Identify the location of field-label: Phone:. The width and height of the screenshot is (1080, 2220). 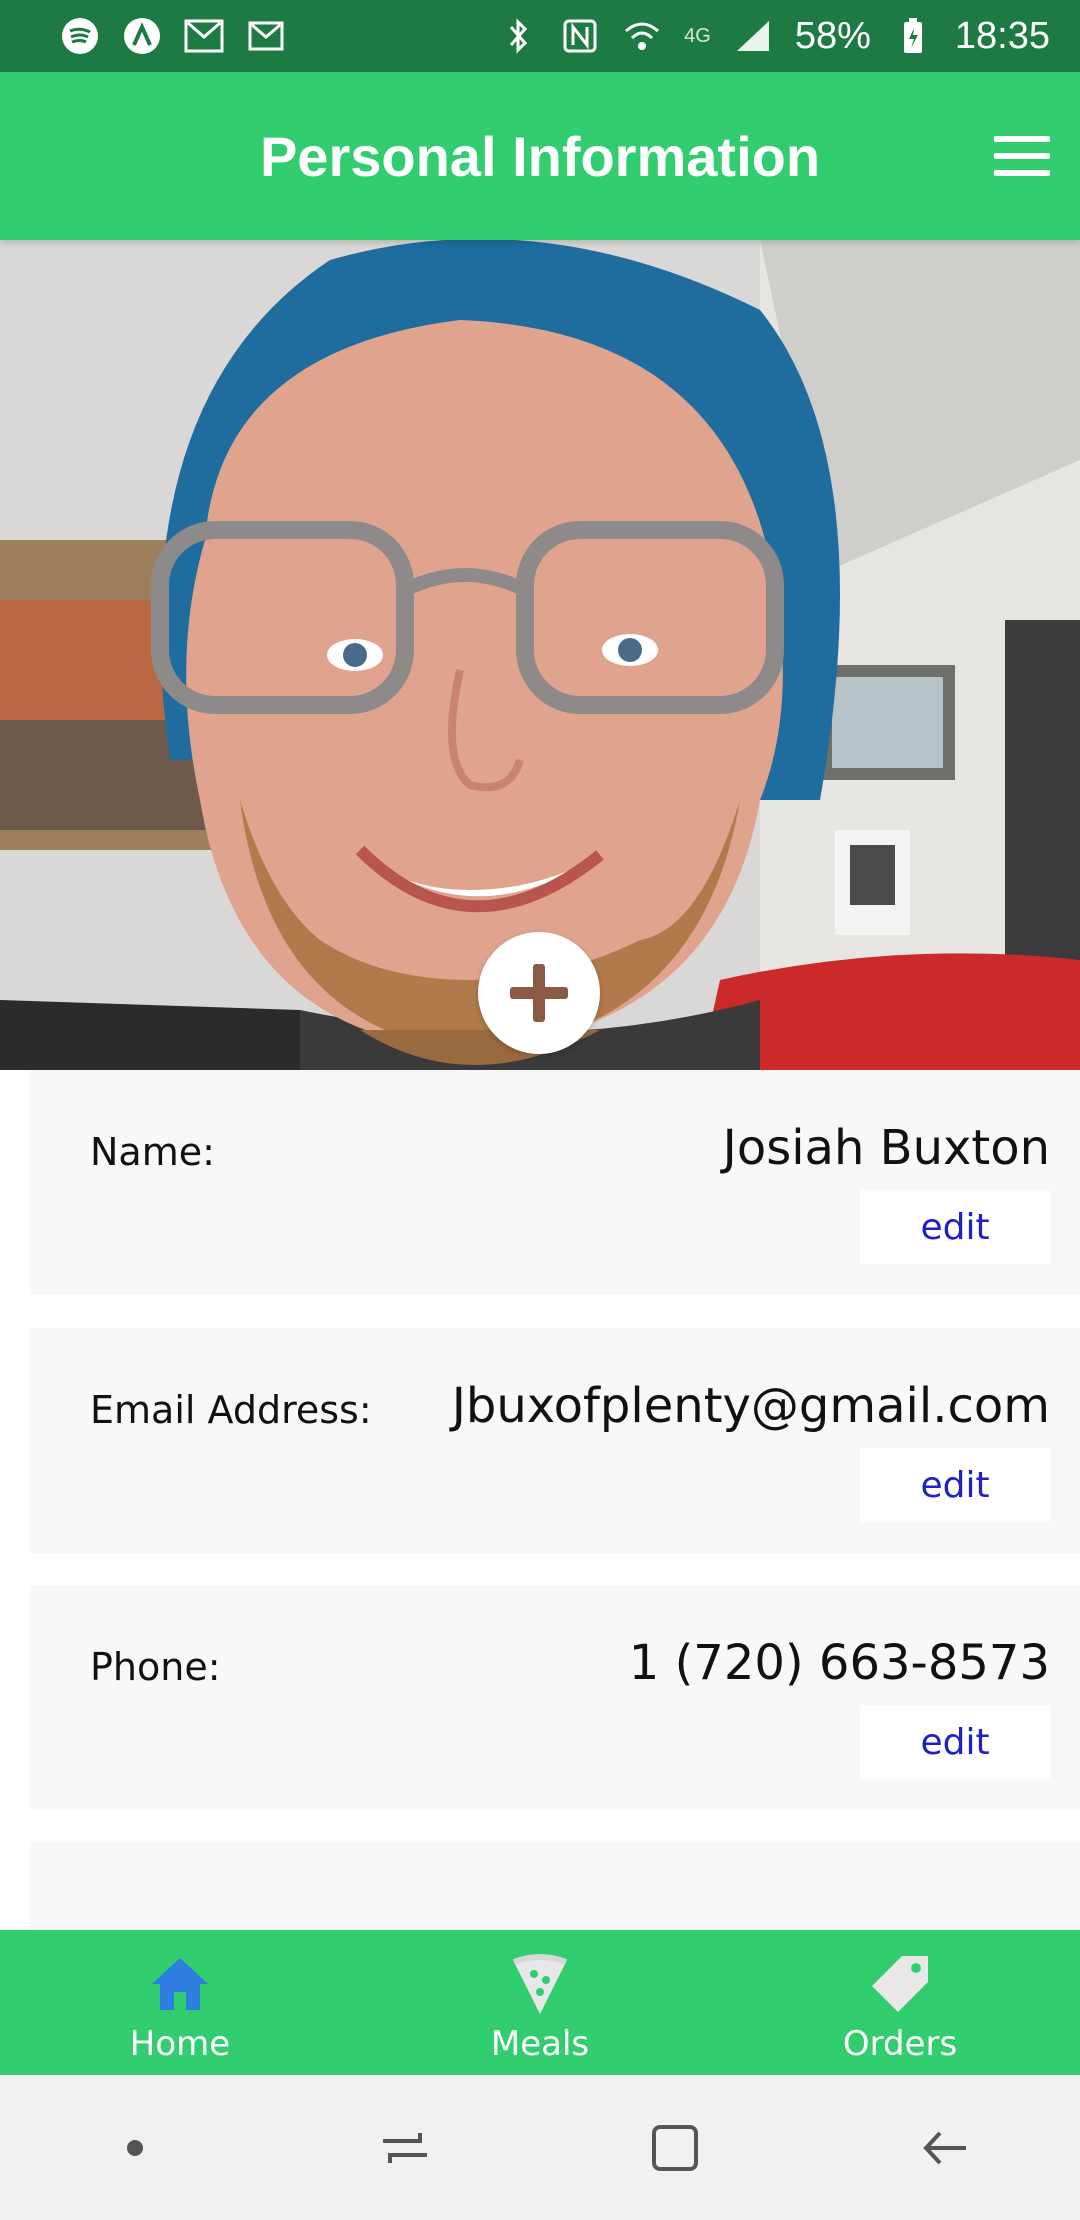
(155, 1667).